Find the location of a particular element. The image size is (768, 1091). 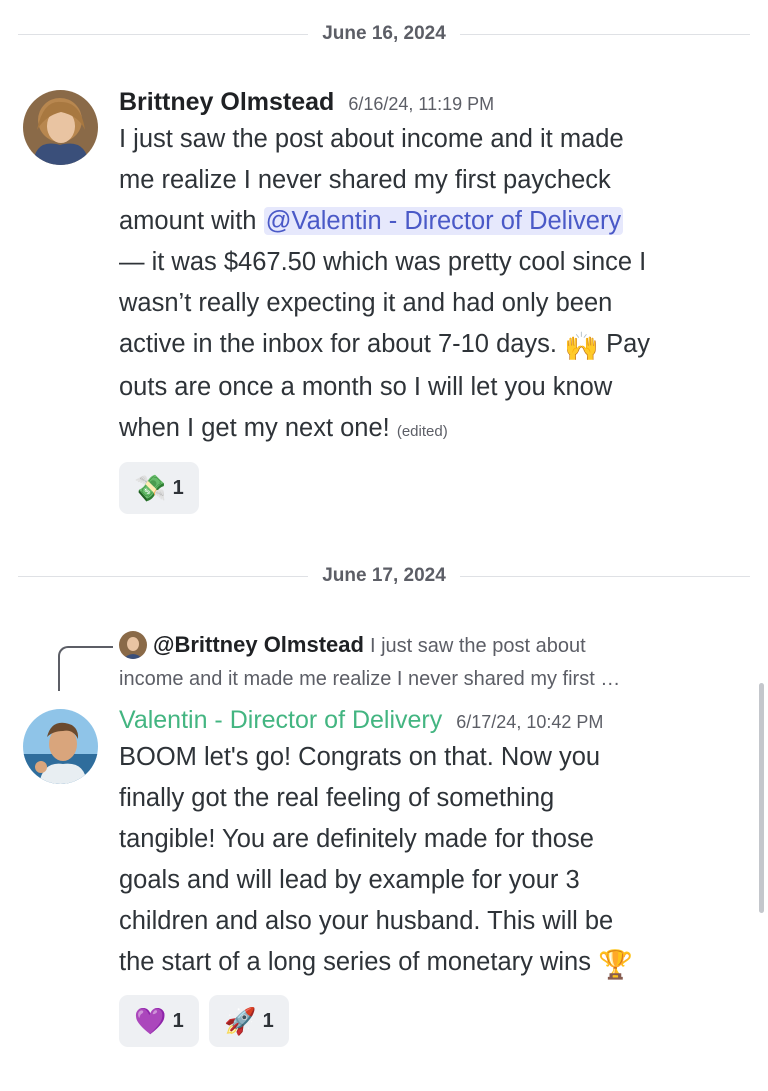

date-divider-label: June 16, 2024 is located at coordinates (384, 33).